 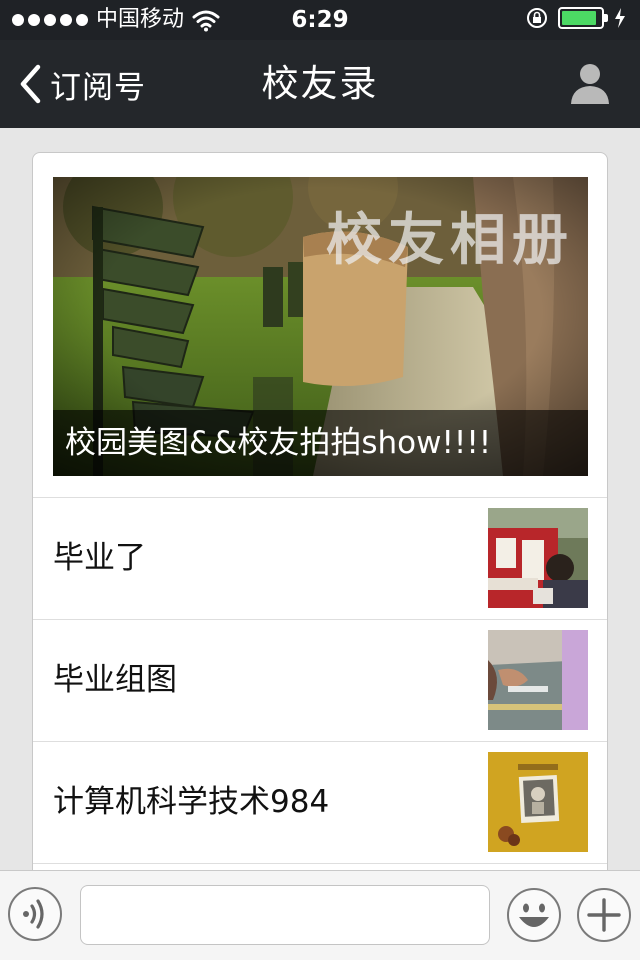 I want to click on message-input, so click(x=285, y=915).